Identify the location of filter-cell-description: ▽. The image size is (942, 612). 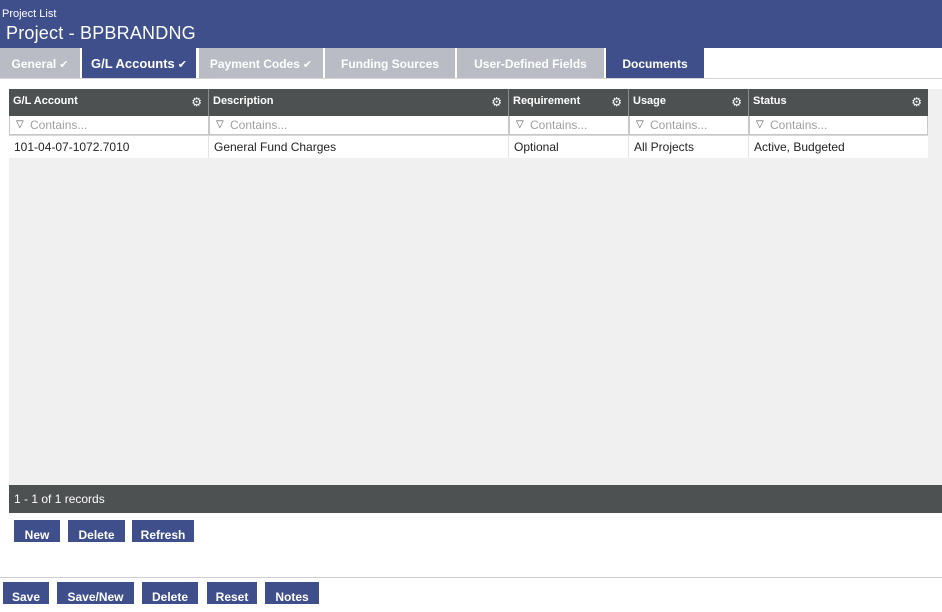
(359, 125).